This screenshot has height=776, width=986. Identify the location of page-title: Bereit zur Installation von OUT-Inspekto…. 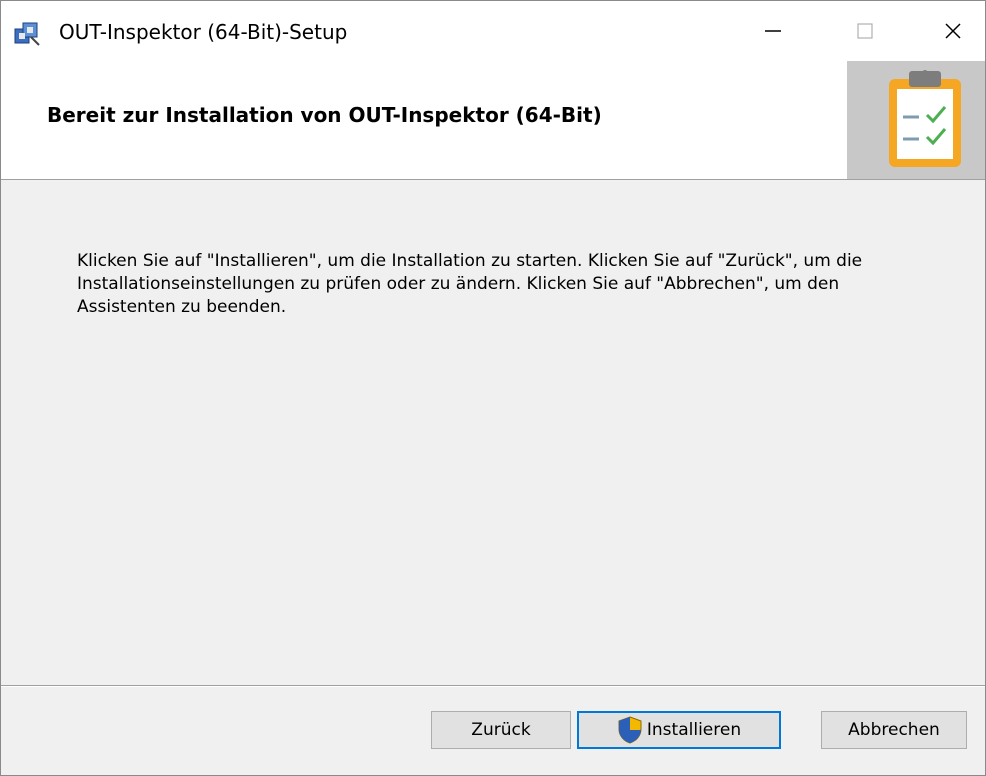
(324, 115).